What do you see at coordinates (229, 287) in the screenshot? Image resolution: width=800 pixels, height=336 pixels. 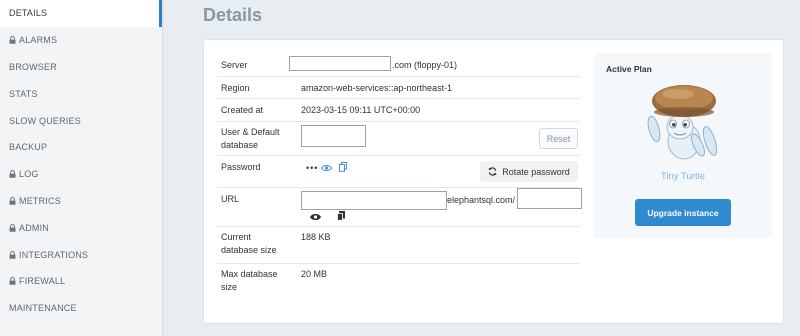 I see `max-size-label-line2: size` at bounding box center [229, 287].